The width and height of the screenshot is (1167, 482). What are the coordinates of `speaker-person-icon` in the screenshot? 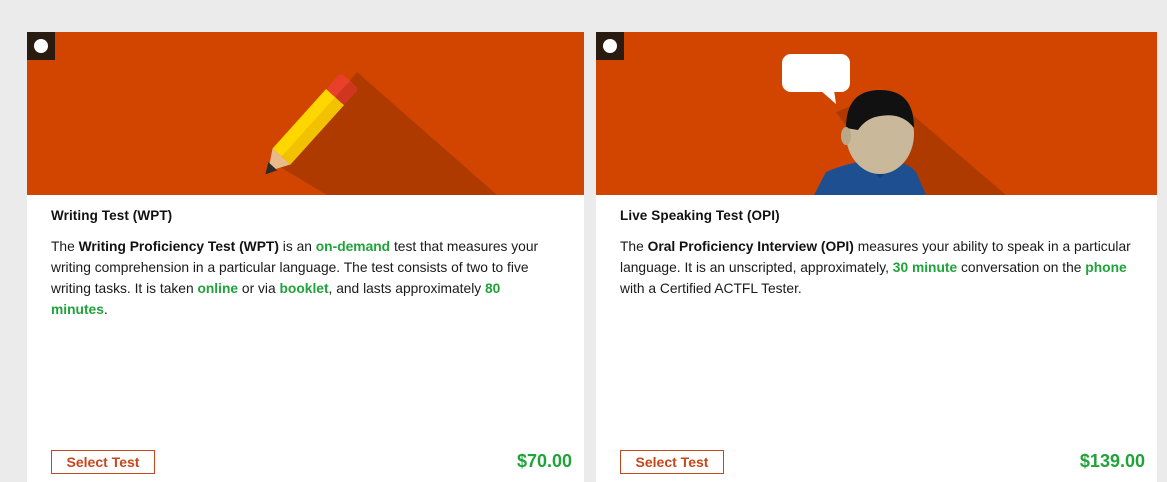 It's located at (894, 124).